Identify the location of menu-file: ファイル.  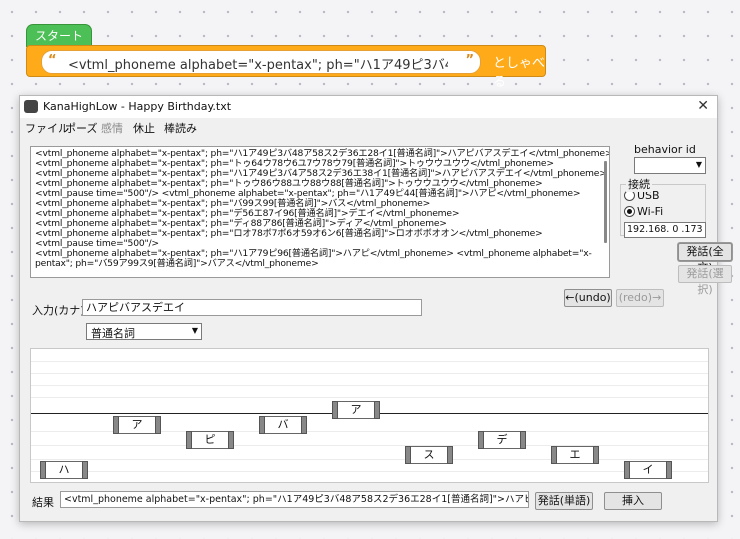
(47, 128).